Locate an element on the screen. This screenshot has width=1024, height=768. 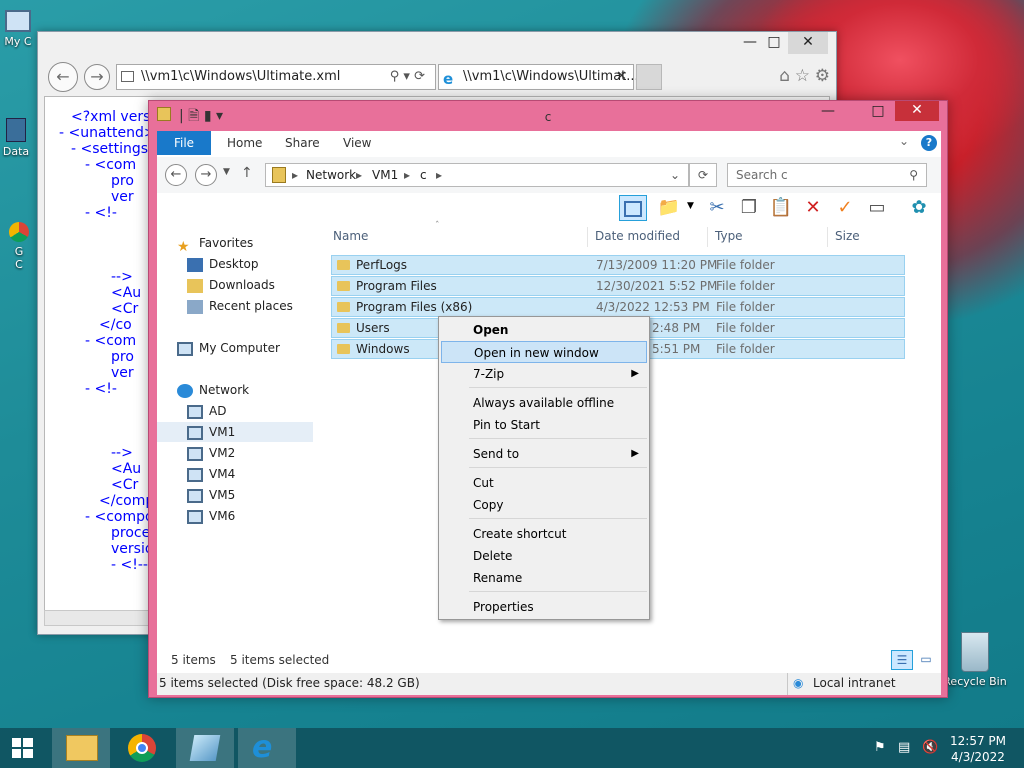
nav-downloads: Downloads is located at coordinates (231, 285).